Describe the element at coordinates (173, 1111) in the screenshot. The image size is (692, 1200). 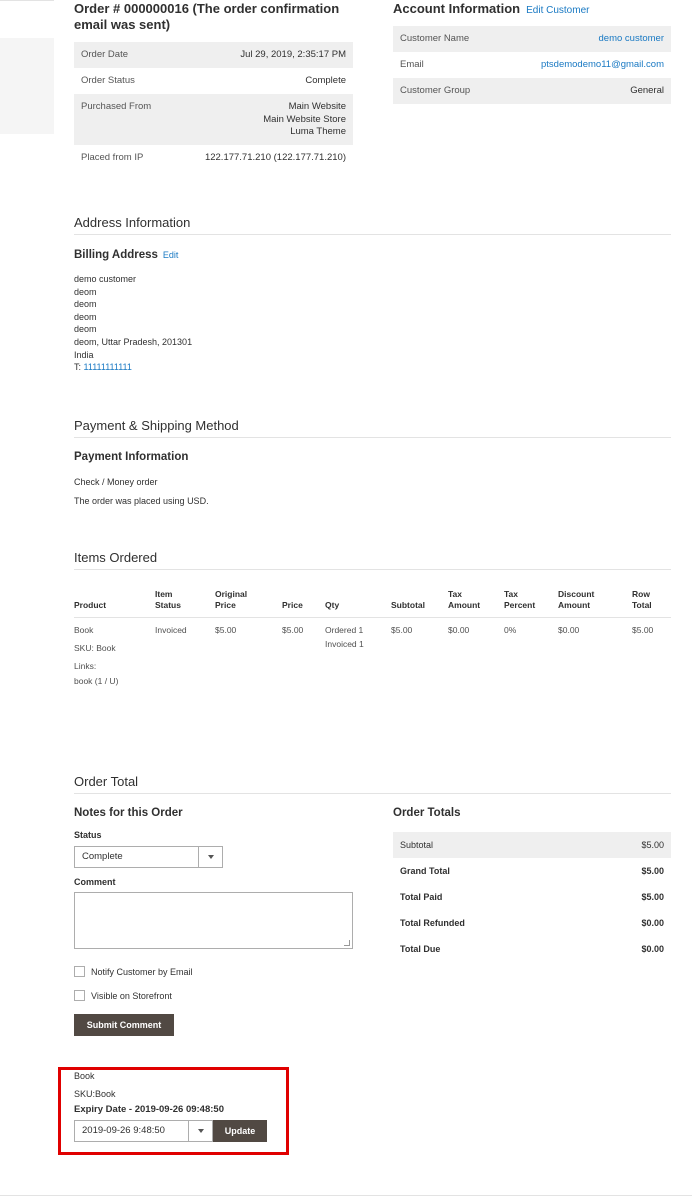
I see `highlight-box` at that location.